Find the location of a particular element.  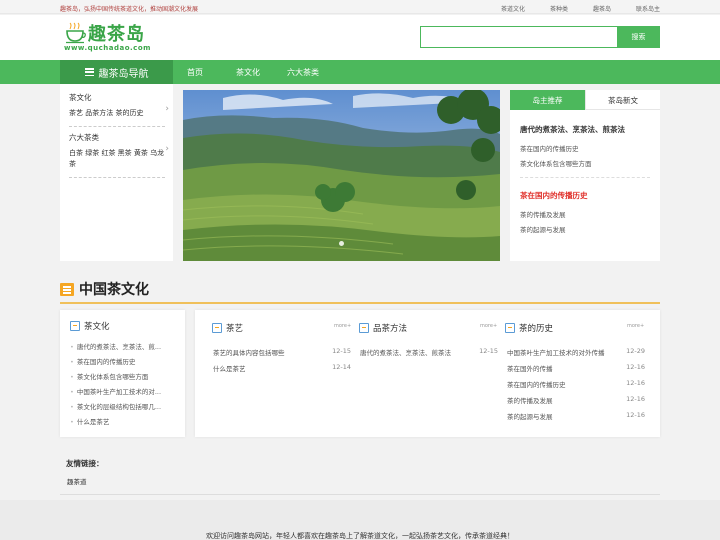

card-title: 茶文化 is located at coordinates (90, 326).